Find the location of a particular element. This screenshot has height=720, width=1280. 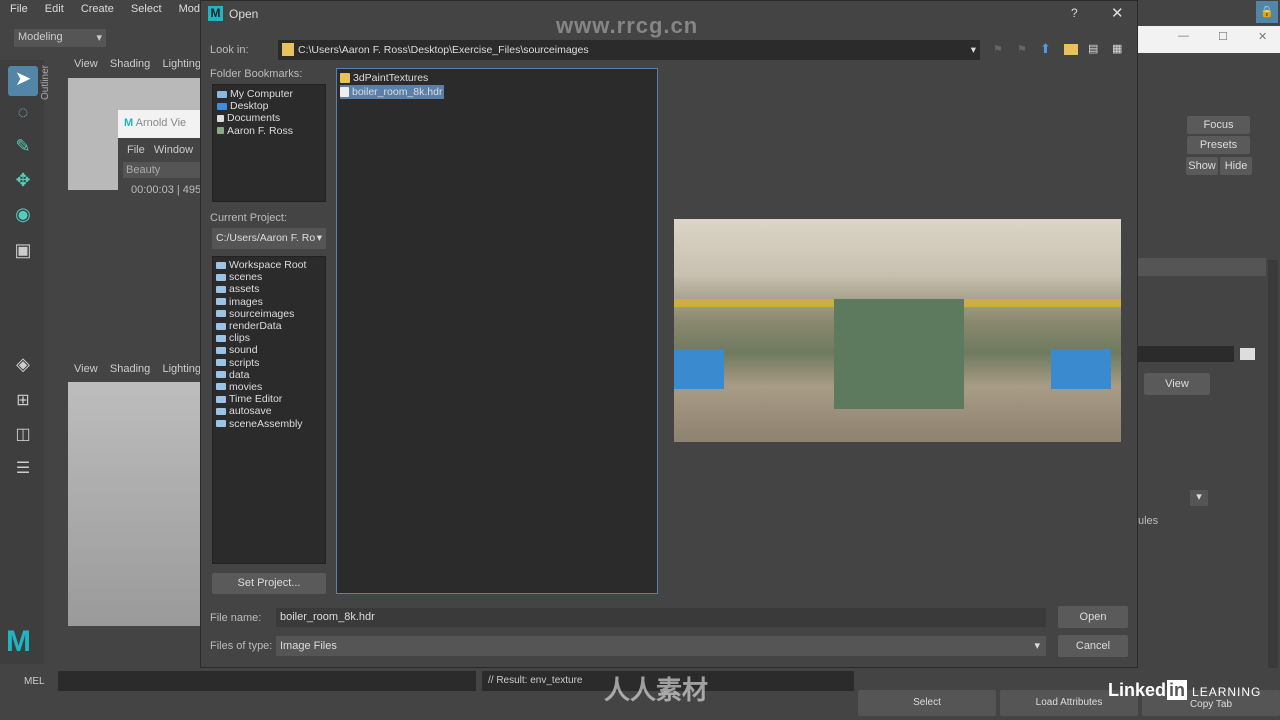

hide-button: Hide is located at coordinates (1236, 166).